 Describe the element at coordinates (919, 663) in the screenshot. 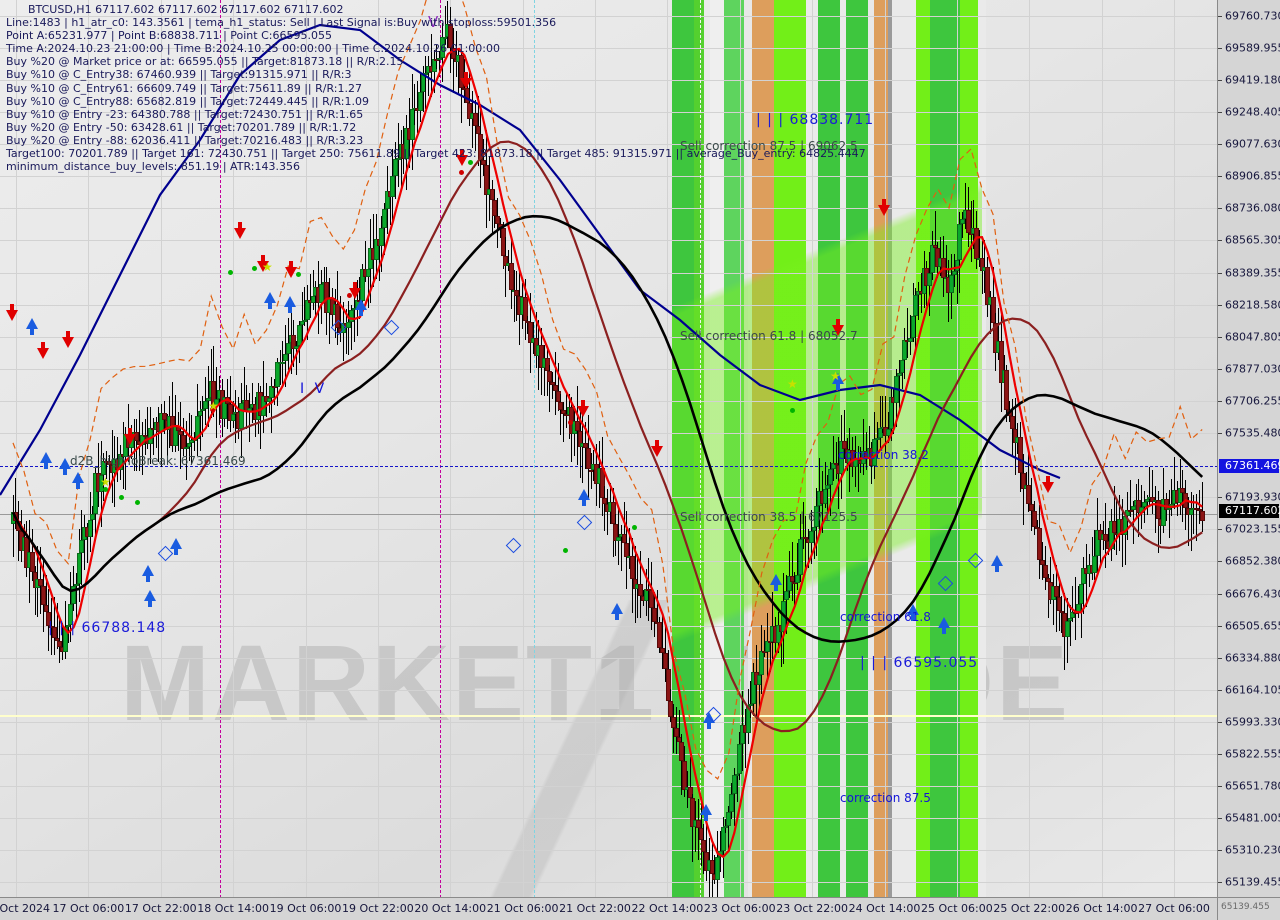

I see `annotation-fib-66595: | | | 66595.055` at that location.